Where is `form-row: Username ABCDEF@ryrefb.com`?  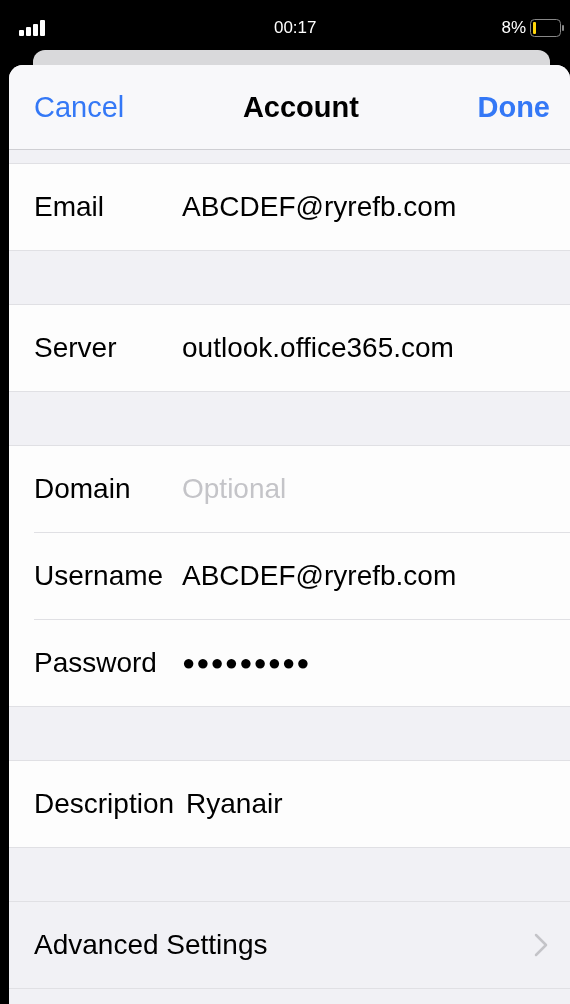 form-row: Username ABCDEF@ryrefb.com is located at coordinates (289, 576).